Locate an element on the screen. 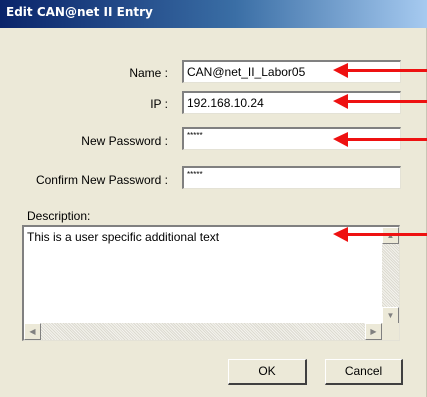 This screenshot has width=427, height=397. cancel-button: Cancel is located at coordinates (364, 372).